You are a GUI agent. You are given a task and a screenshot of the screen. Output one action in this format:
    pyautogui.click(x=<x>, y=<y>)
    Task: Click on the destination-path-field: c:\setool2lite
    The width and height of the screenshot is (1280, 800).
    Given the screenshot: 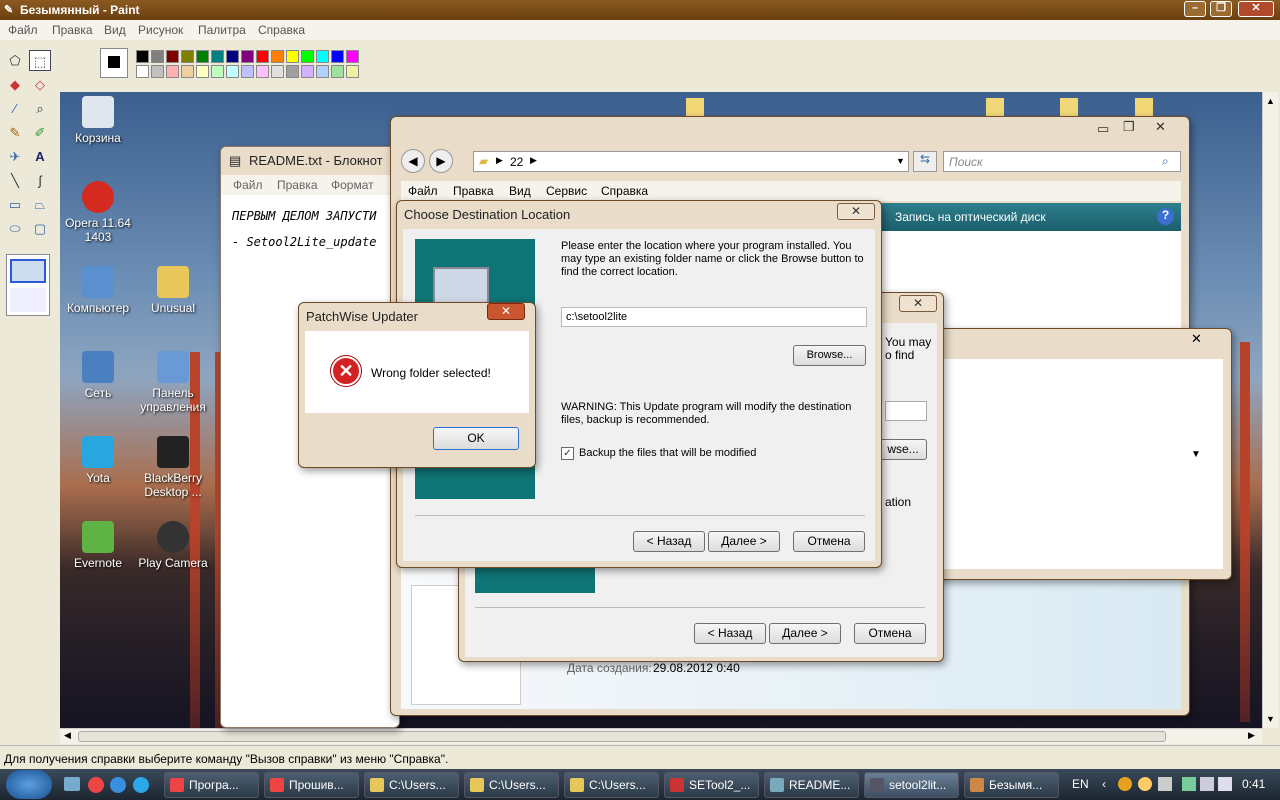 What is the action you would take?
    pyautogui.click(x=714, y=317)
    